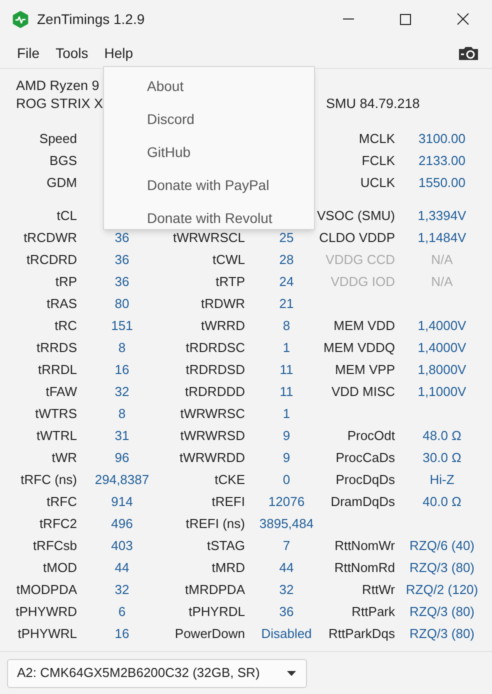 This screenshot has height=694, width=492. What do you see at coordinates (157, 673) in the screenshot?
I see `module-dropdown: A2: CMK64GX5M2B6200C32 (32GB, SR)` at bounding box center [157, 673].